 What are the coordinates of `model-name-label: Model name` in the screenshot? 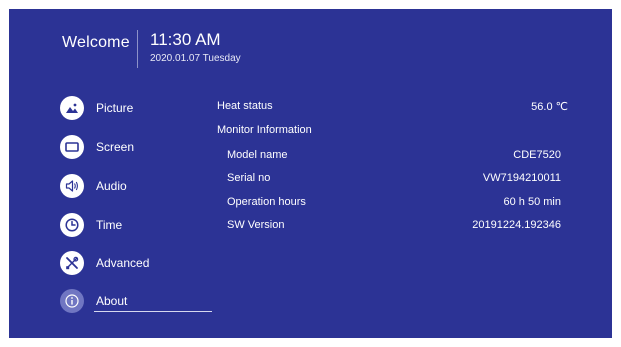 It's located at (257, 155).